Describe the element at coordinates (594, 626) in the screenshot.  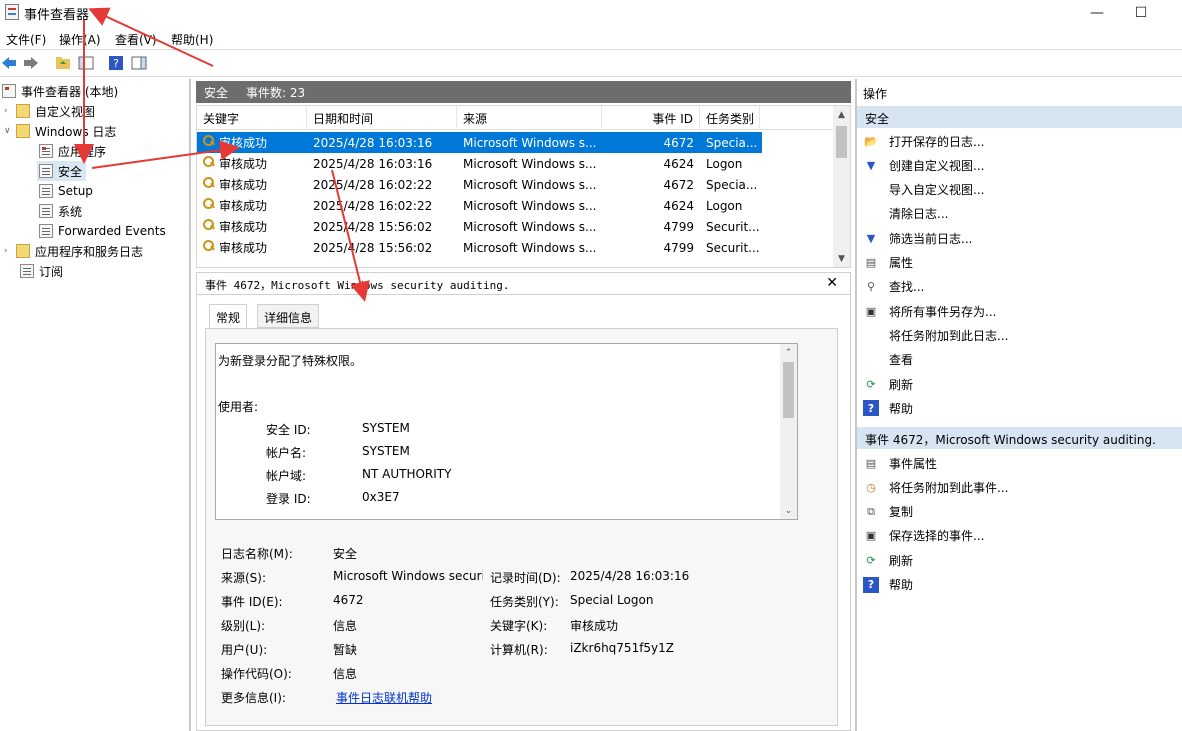
I see `keywords-value: 审核成功` at that location.